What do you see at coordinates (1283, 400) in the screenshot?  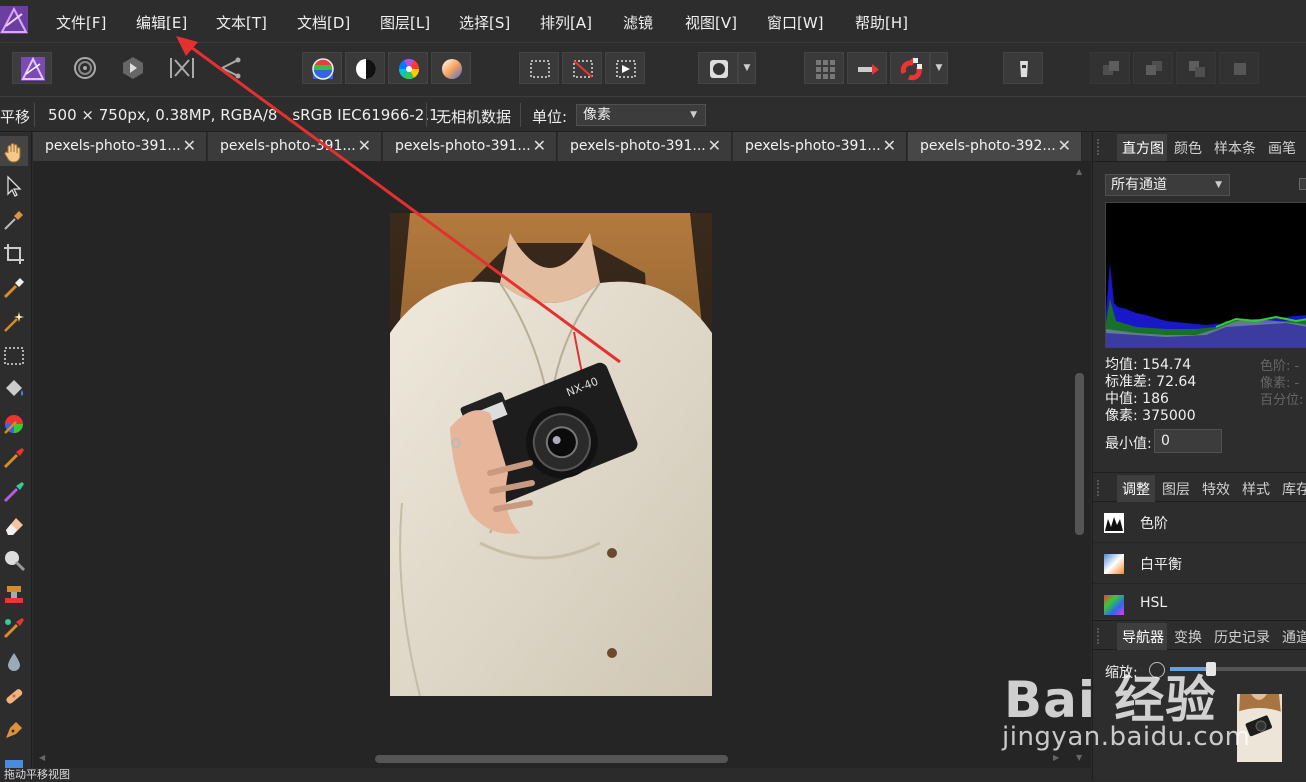 I see `stat-percentile: 百分位: -` at bounding box center [1283, 400].